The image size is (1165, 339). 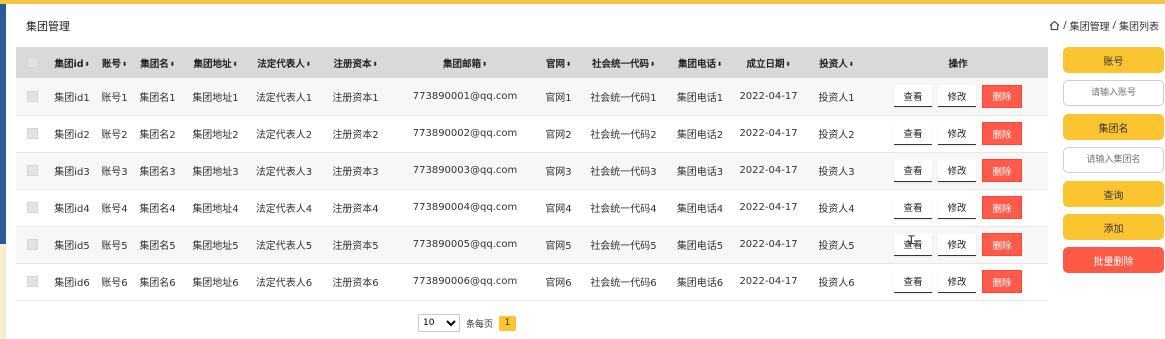 I want to click on select-all-header, so click(x=32, y=62).